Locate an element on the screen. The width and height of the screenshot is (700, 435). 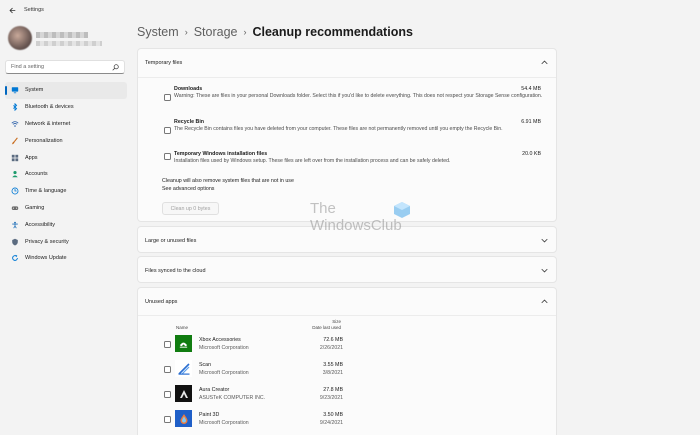
unused-apps-header: Unused apps is located at coordinates (347, 301).